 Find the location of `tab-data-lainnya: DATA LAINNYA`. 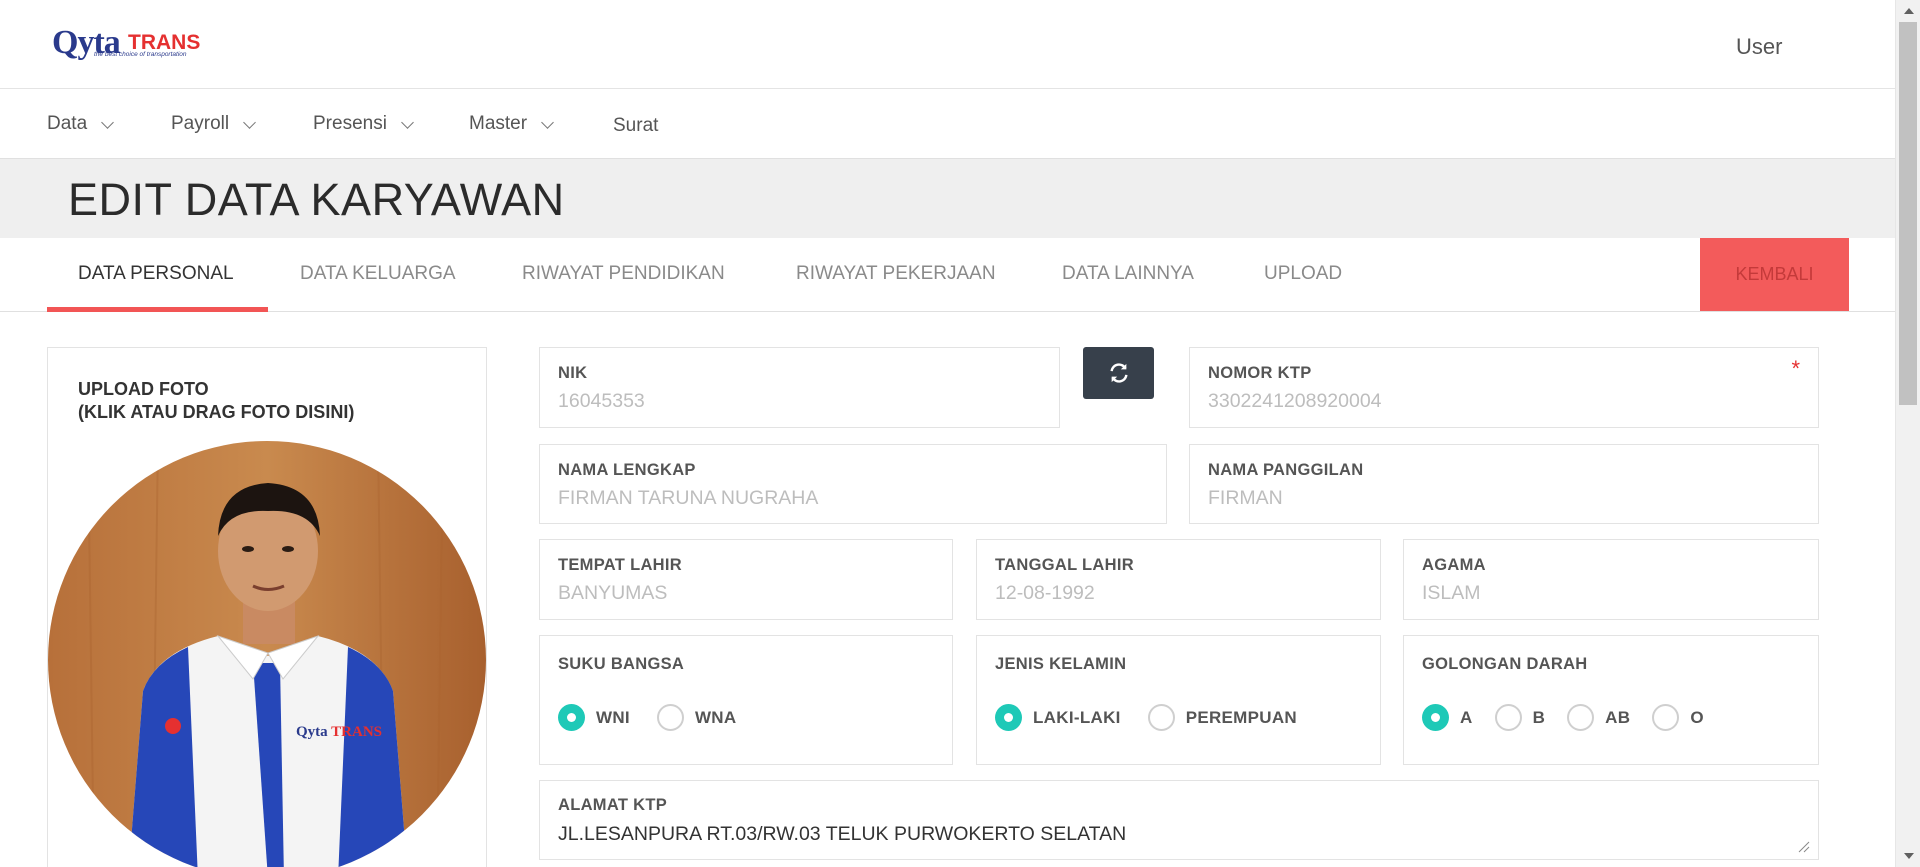

tab-data-lainnya: DATA LAINNYA is located at coordinates (1128, 274).